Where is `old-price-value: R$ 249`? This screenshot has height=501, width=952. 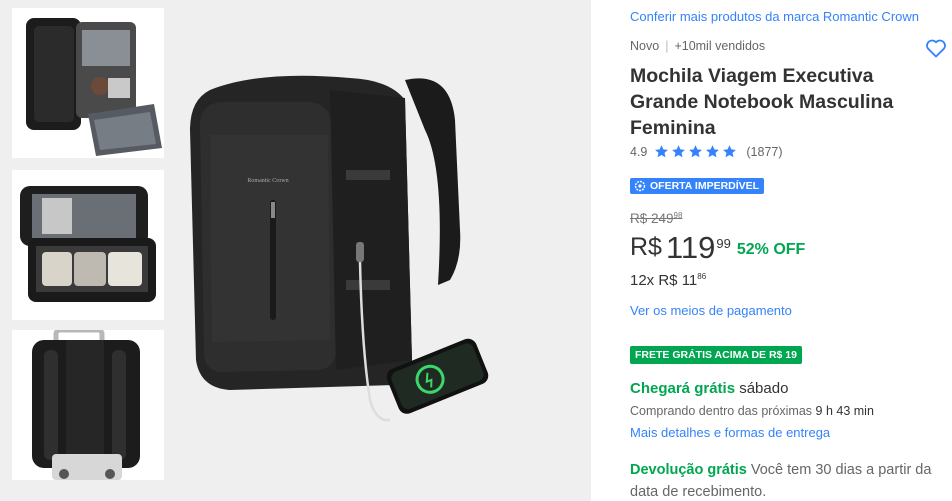
old-price-value: R$ 249 is located at coordinates (652, 218).